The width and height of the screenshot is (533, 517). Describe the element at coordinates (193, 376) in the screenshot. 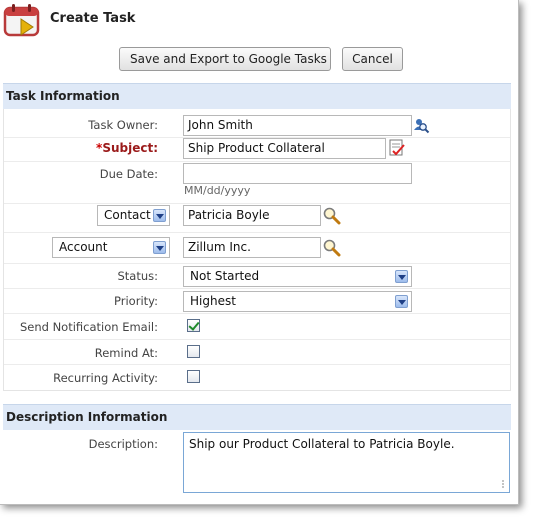

I see `recurring-activity-checkbox` at that location.